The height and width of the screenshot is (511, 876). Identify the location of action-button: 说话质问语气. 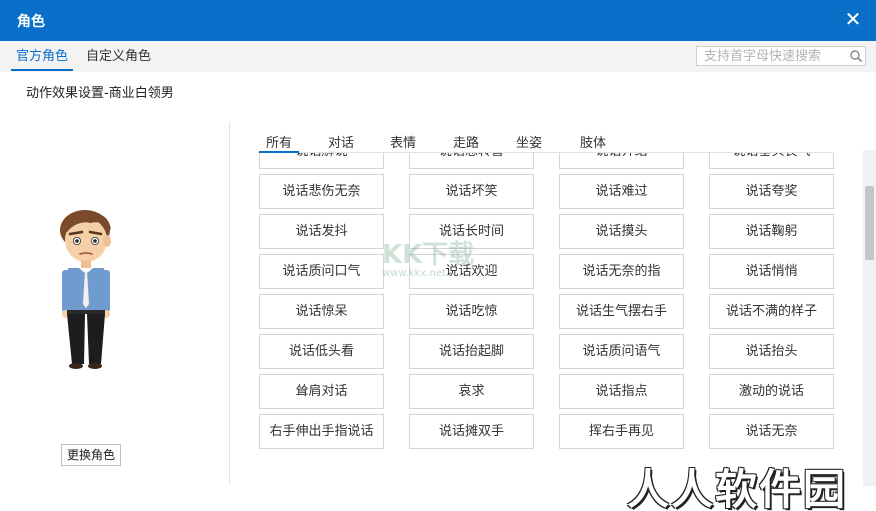
(621, 351).